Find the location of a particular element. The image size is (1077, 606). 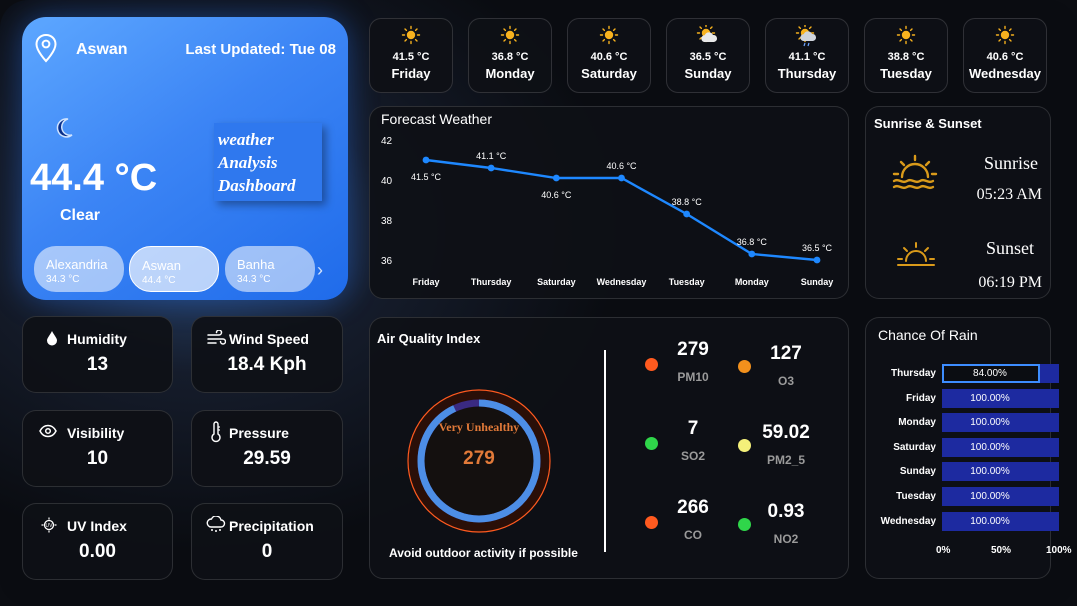

pollutant-name: SO2 is located at coordinates (692, 456).